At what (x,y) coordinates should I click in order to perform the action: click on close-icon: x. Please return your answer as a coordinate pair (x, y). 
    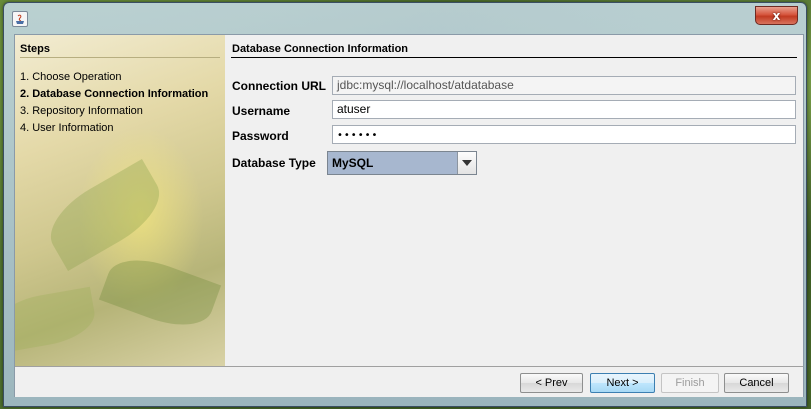
    Looking at the image, I should click on (776, 15).